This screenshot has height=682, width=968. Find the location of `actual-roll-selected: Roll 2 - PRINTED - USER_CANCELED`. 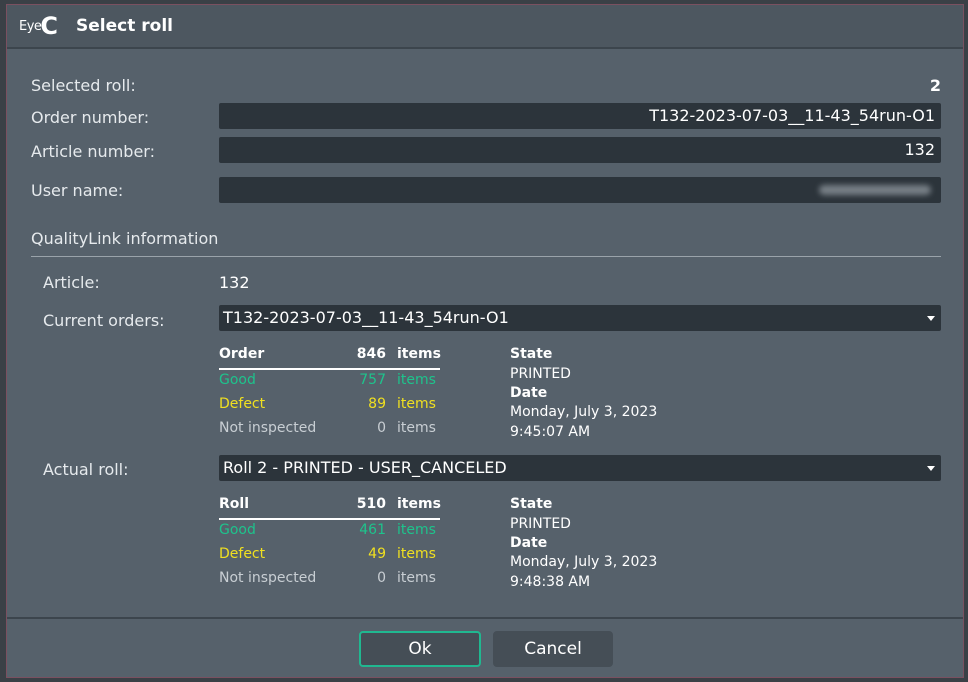

actual-roll-selected: Roll 2 - PRINTED - USER_CANCELED is located at coordinates (365, 467).